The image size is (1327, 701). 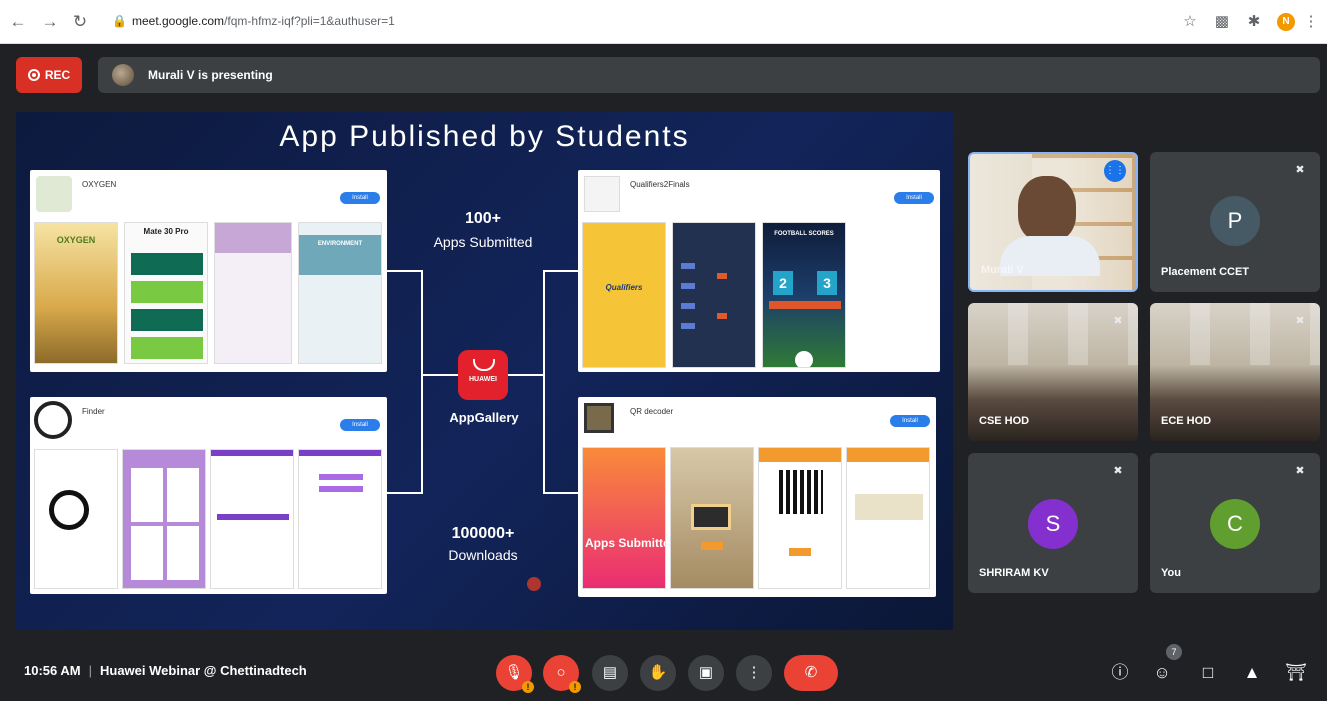 What do you see at coordinates (610, 673) in the screenshot?
I see `captions-button: ▤` at bounding box center [610, 673].